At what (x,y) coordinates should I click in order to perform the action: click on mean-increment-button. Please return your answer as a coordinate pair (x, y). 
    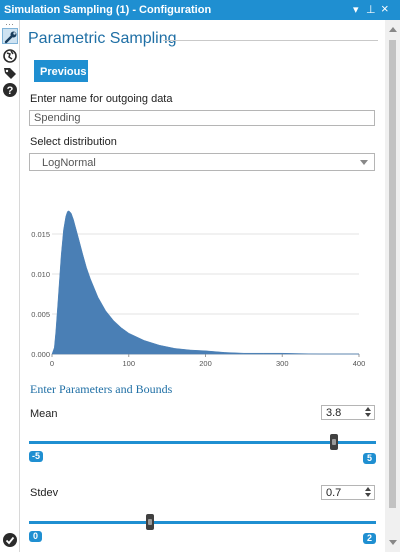
    Looking at the image, I should click on (368, 409).